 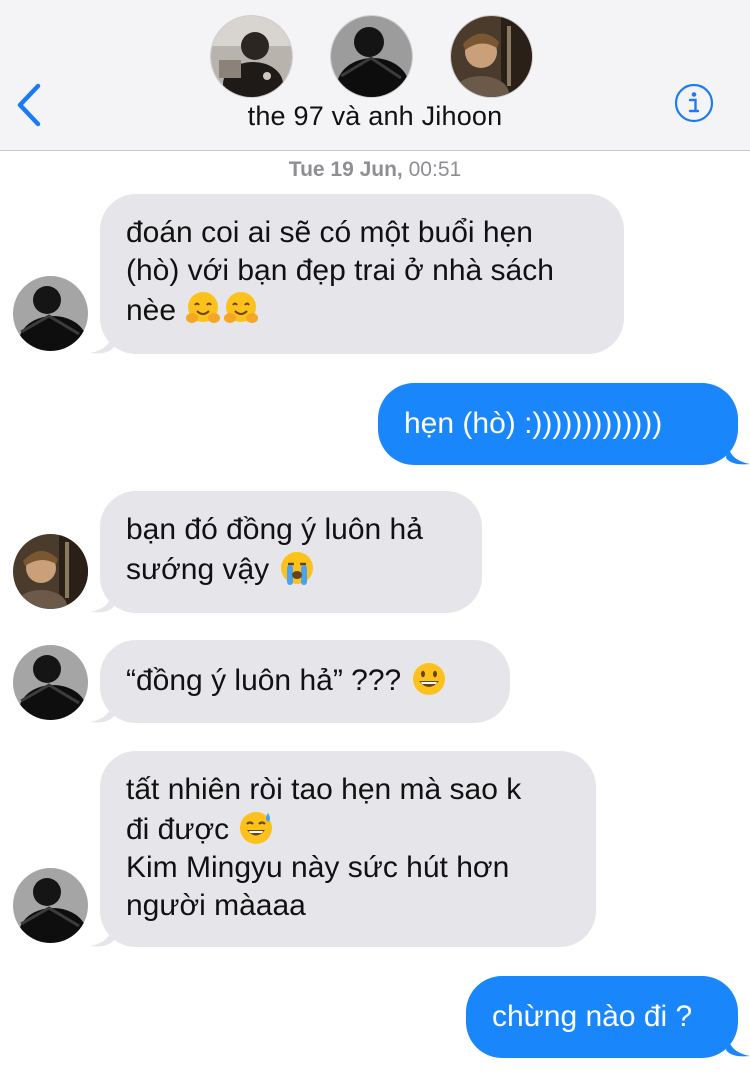 I want to click on message-bubble-outgoing: chừng nào đi ?, so click(x=602, y=1017).